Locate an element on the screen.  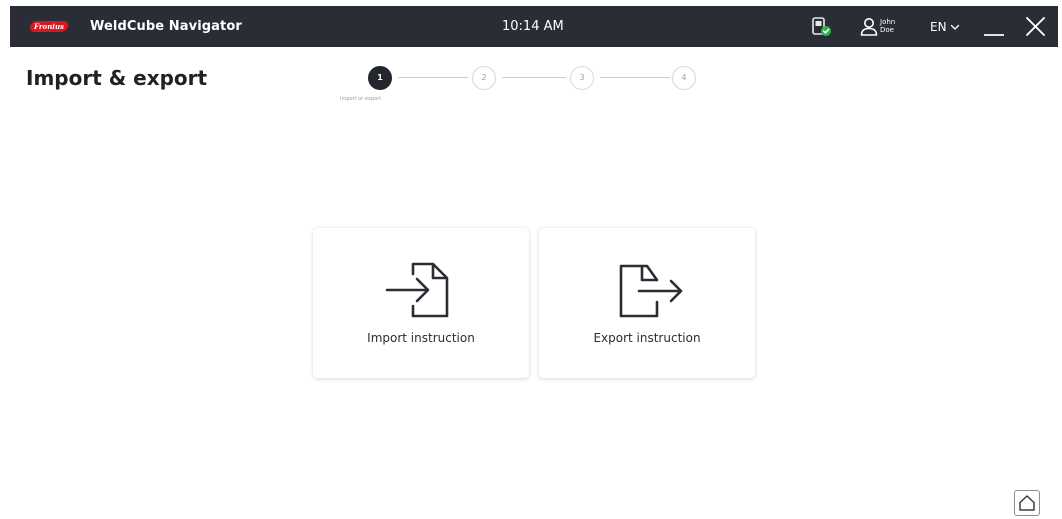
close-button is located at coordinates (1035, 27).